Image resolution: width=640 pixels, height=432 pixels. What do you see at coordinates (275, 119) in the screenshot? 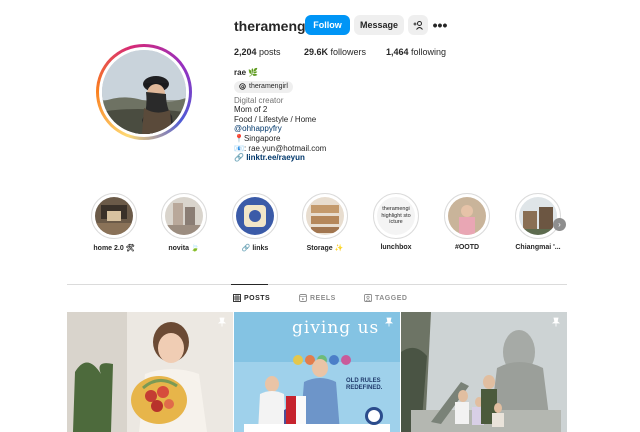
I see `bio-line: Food / Lifestyle / Home` at bounding box center [275, 119].